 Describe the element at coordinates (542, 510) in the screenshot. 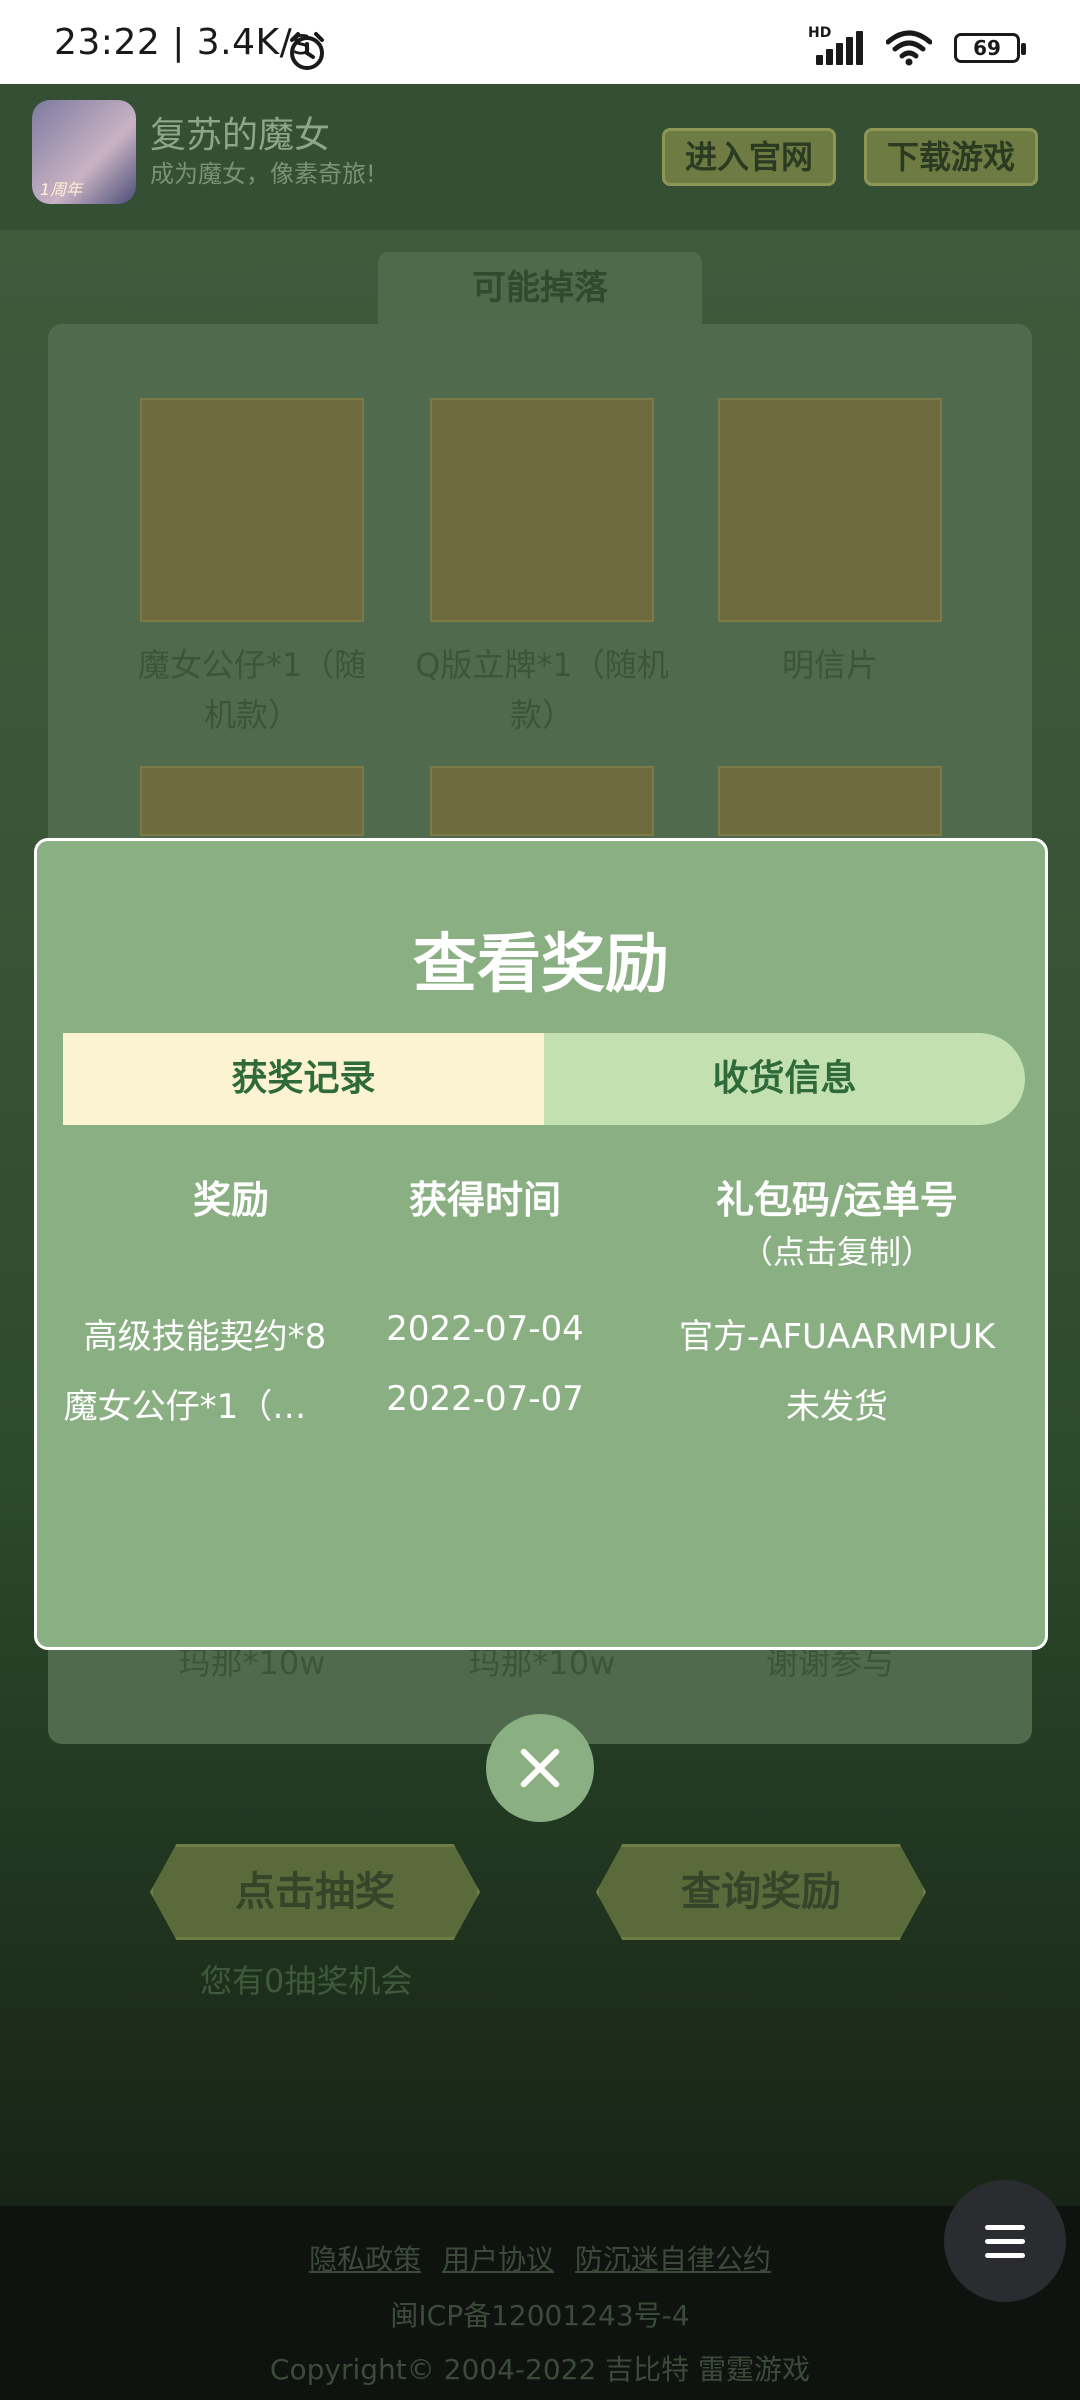

I see `drop-item-image-standee` at that location.